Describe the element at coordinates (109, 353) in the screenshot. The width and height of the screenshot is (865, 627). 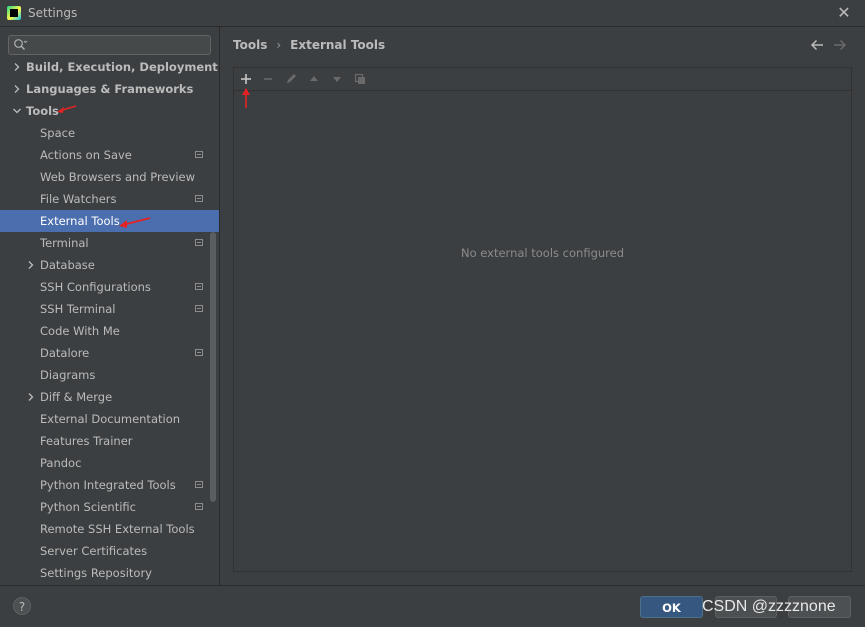
I see `sidebar-item-datalore: Datalore` at that location.